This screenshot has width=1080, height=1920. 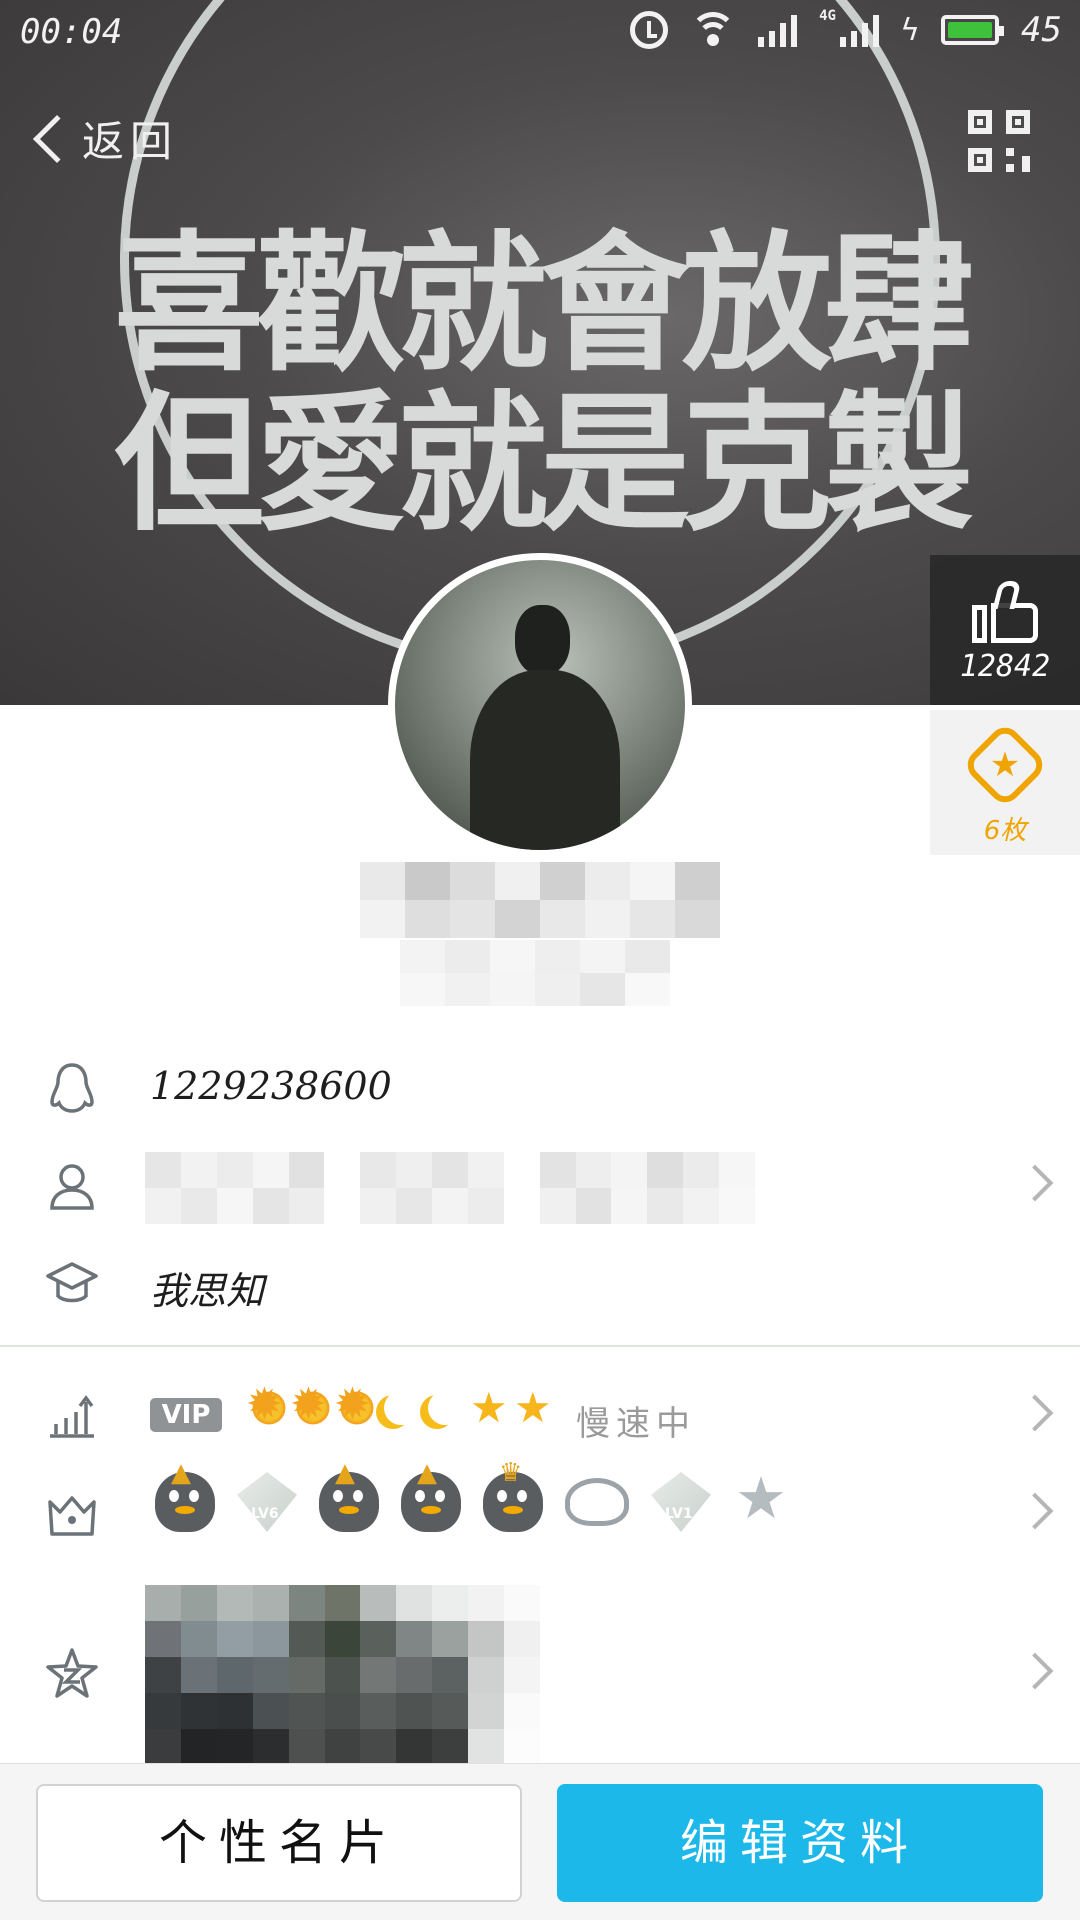 I want to click on qq-number: 1229238600, so click(x=271, y=1086).